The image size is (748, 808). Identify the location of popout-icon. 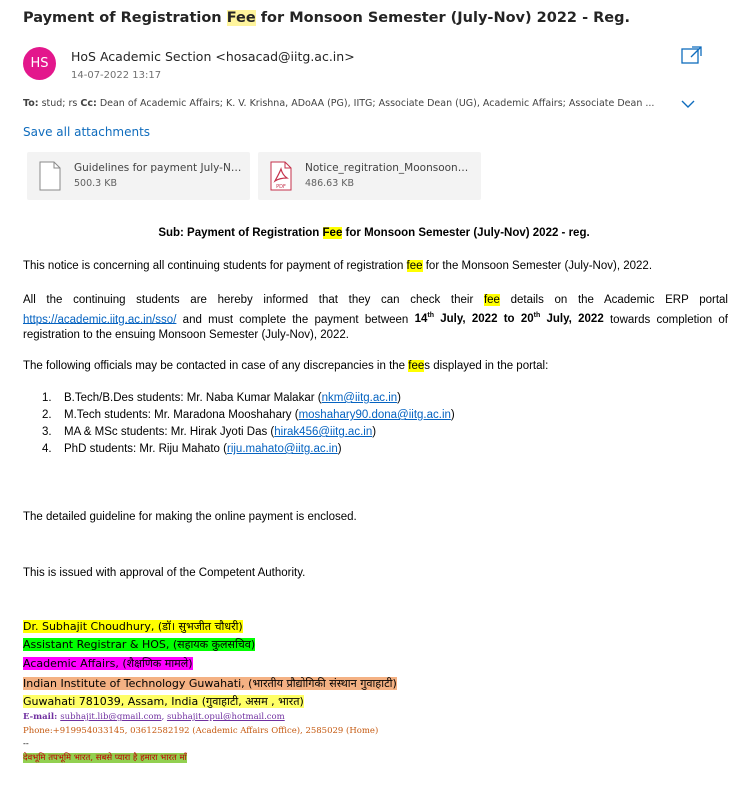
(692, 55).